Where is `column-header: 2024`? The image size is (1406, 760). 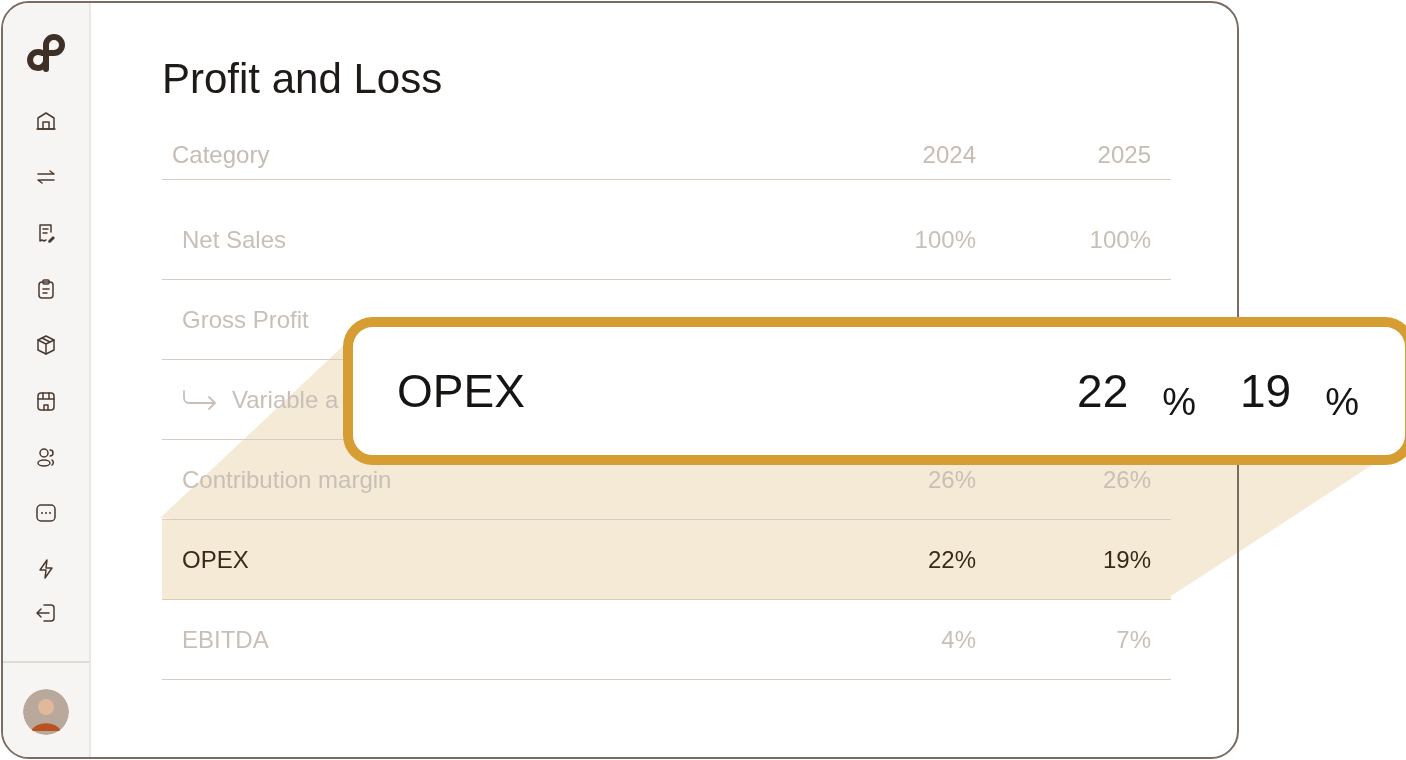 column-header: 2024 is located at coordinates (949, 155).